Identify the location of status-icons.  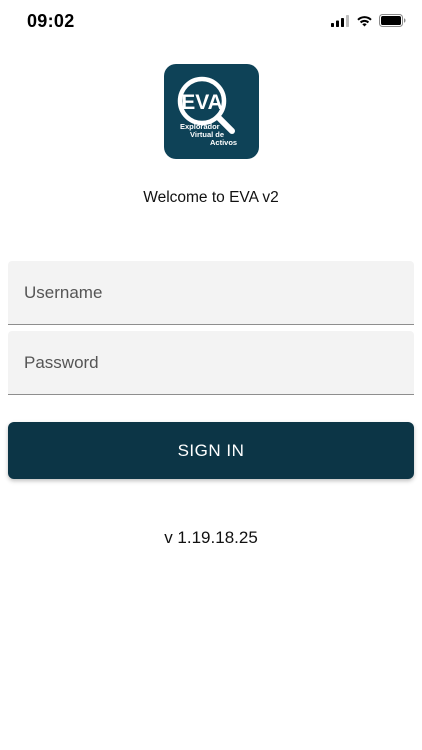
(368, 20).